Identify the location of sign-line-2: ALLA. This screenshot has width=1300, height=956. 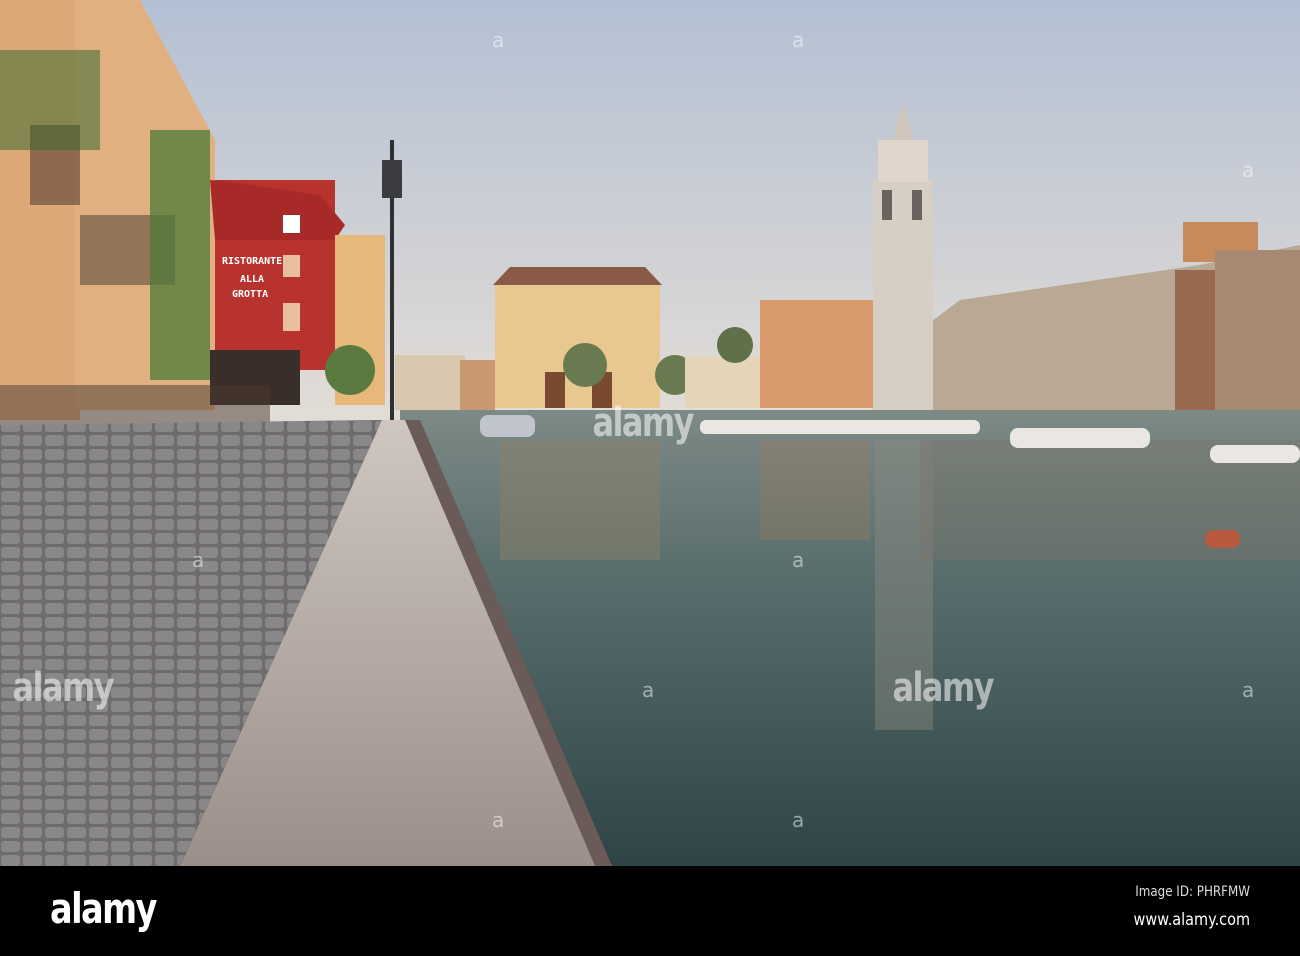
(252, 279).